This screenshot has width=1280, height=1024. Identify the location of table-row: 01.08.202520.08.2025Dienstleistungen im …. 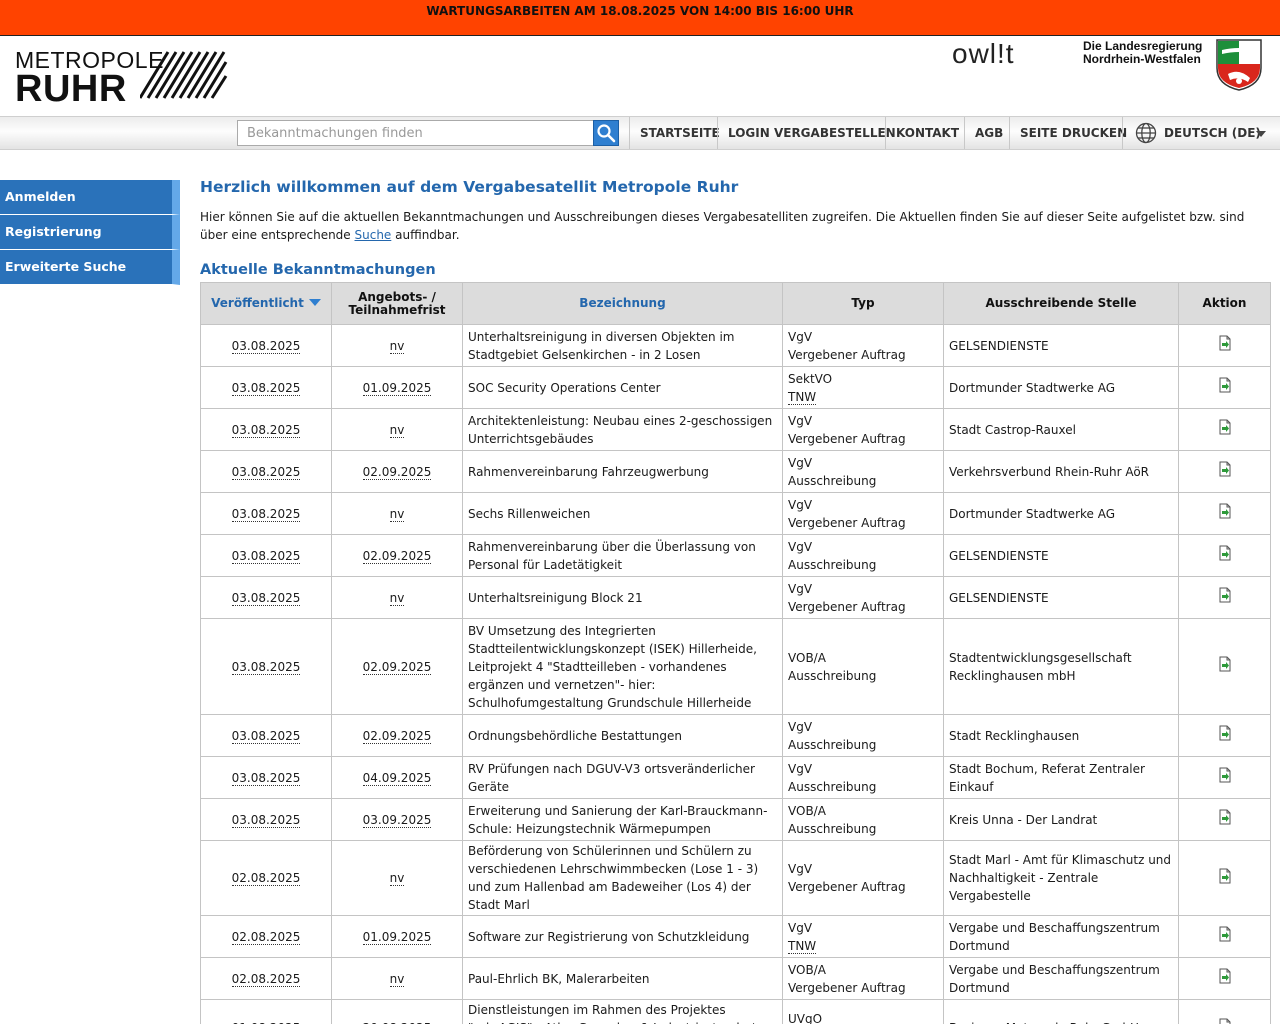
(735, 1011).